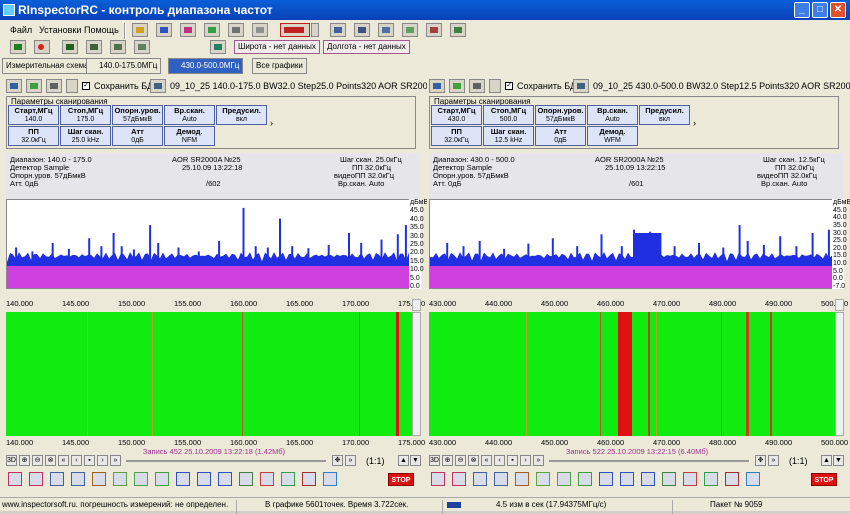  Describe the element at coordinates (42, 47) in the screenshot. I see `record-icon` at that location.